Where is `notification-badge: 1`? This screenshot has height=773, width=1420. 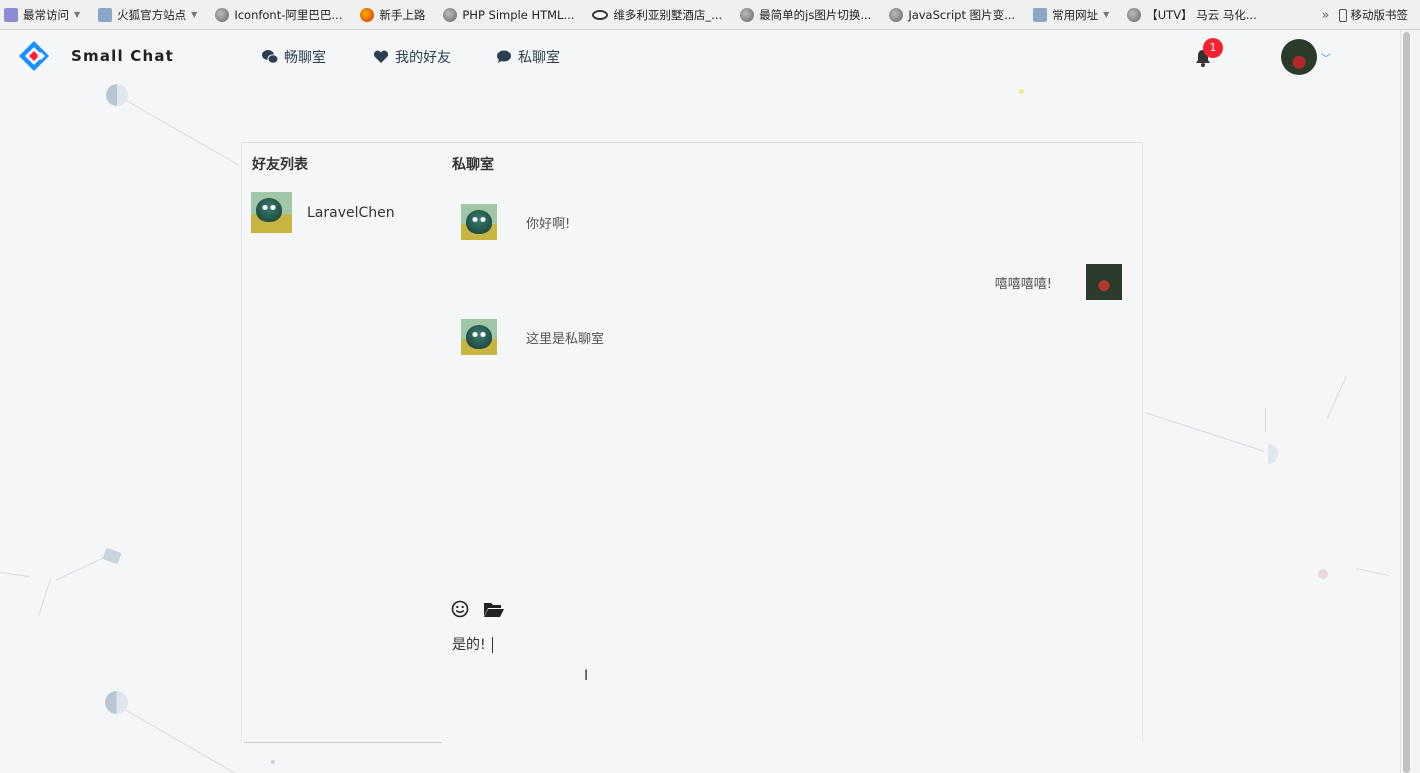
notification-badge: 1 is located at coordinates (1213, 48).